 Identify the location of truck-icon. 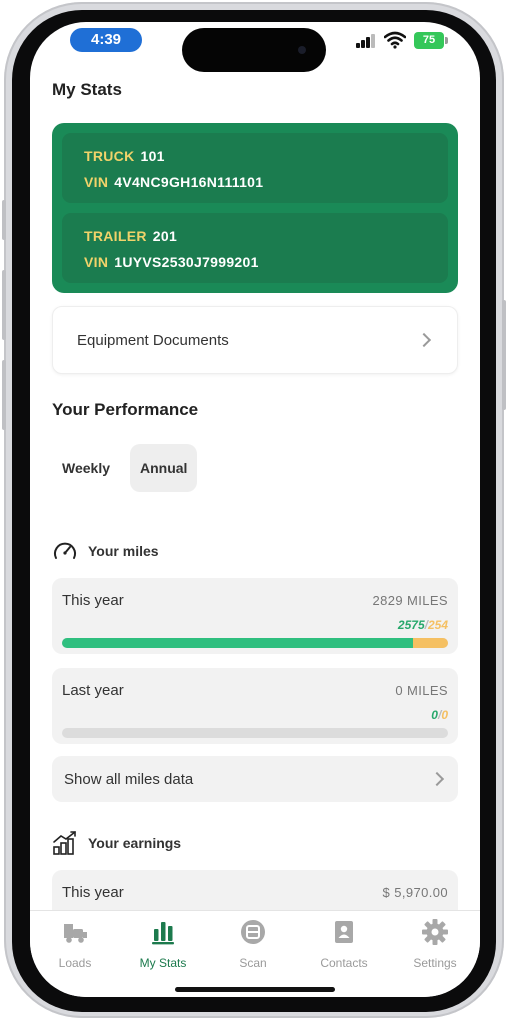
(75, 933).